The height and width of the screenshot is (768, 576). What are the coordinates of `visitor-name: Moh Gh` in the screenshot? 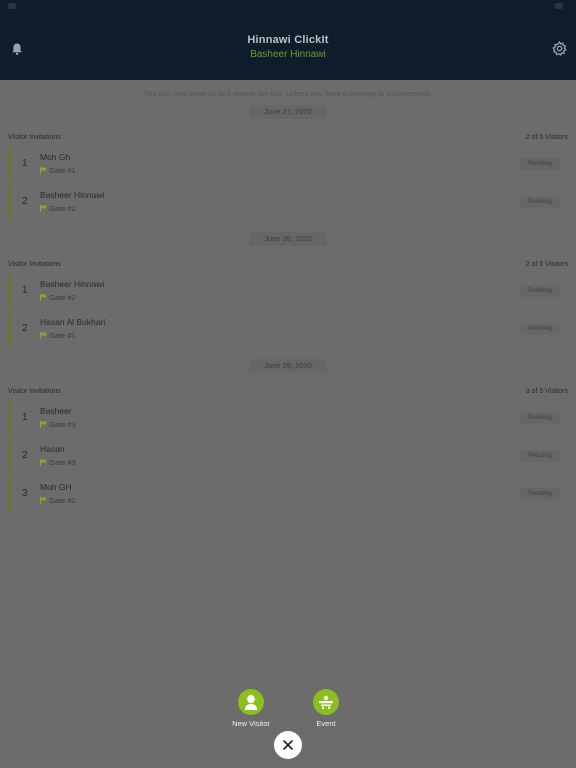 It's located at (55, 157).